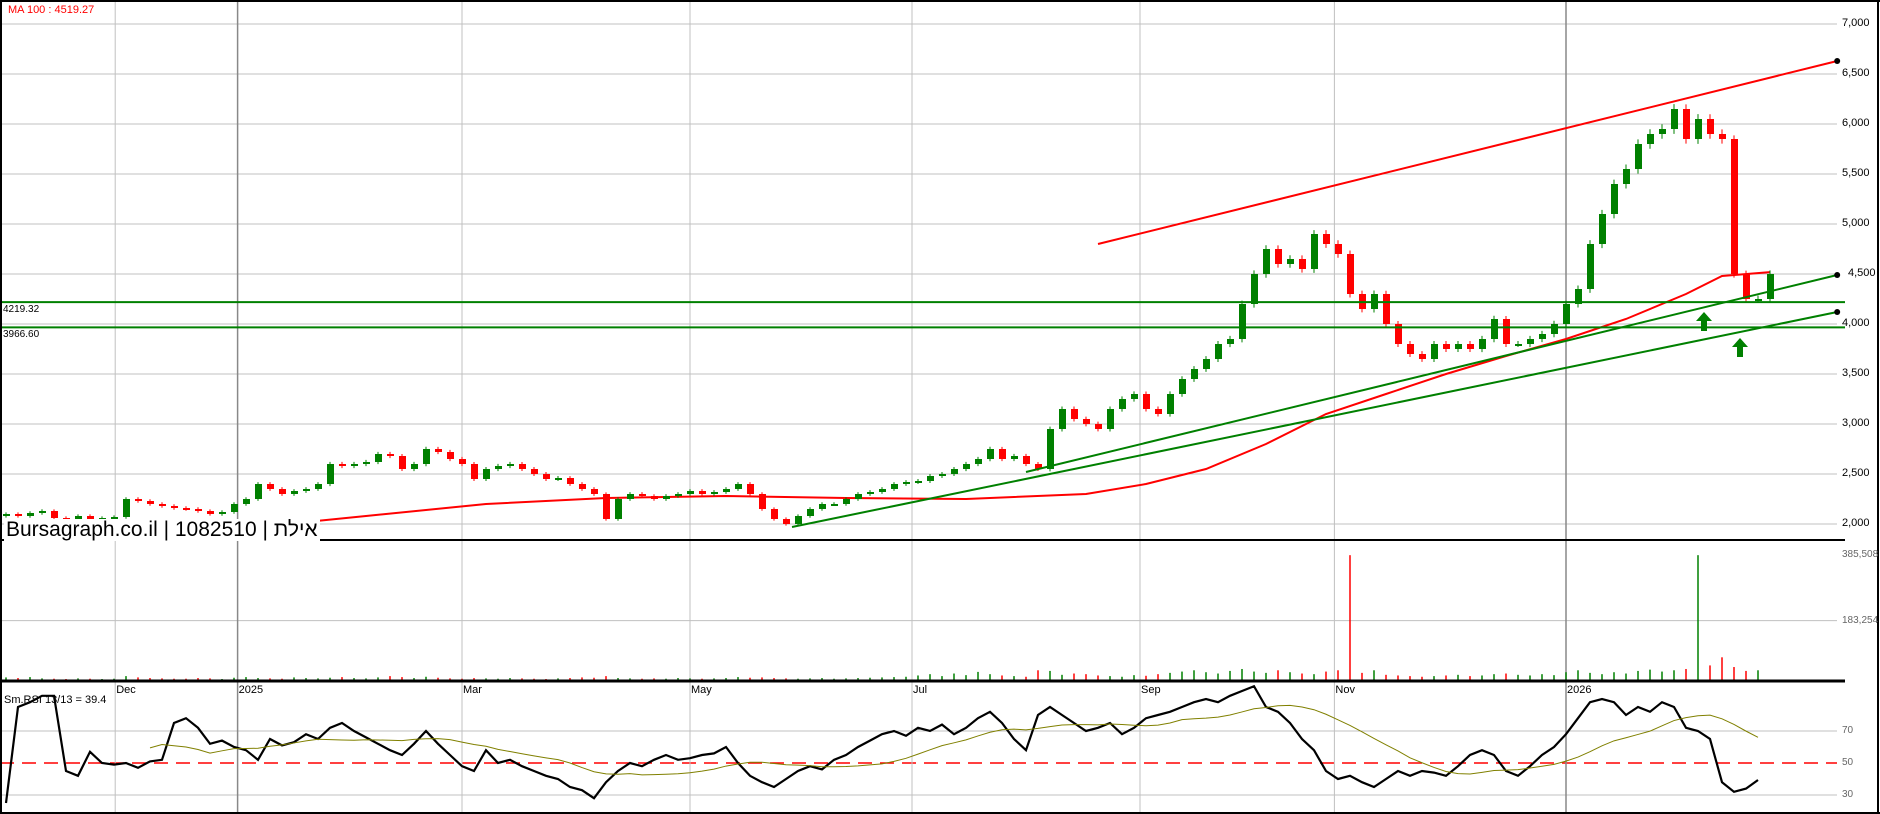  Describe the element at coordinates (1856, 323) in the screenshot. I see `price-tick-label: 4,000` at that location.